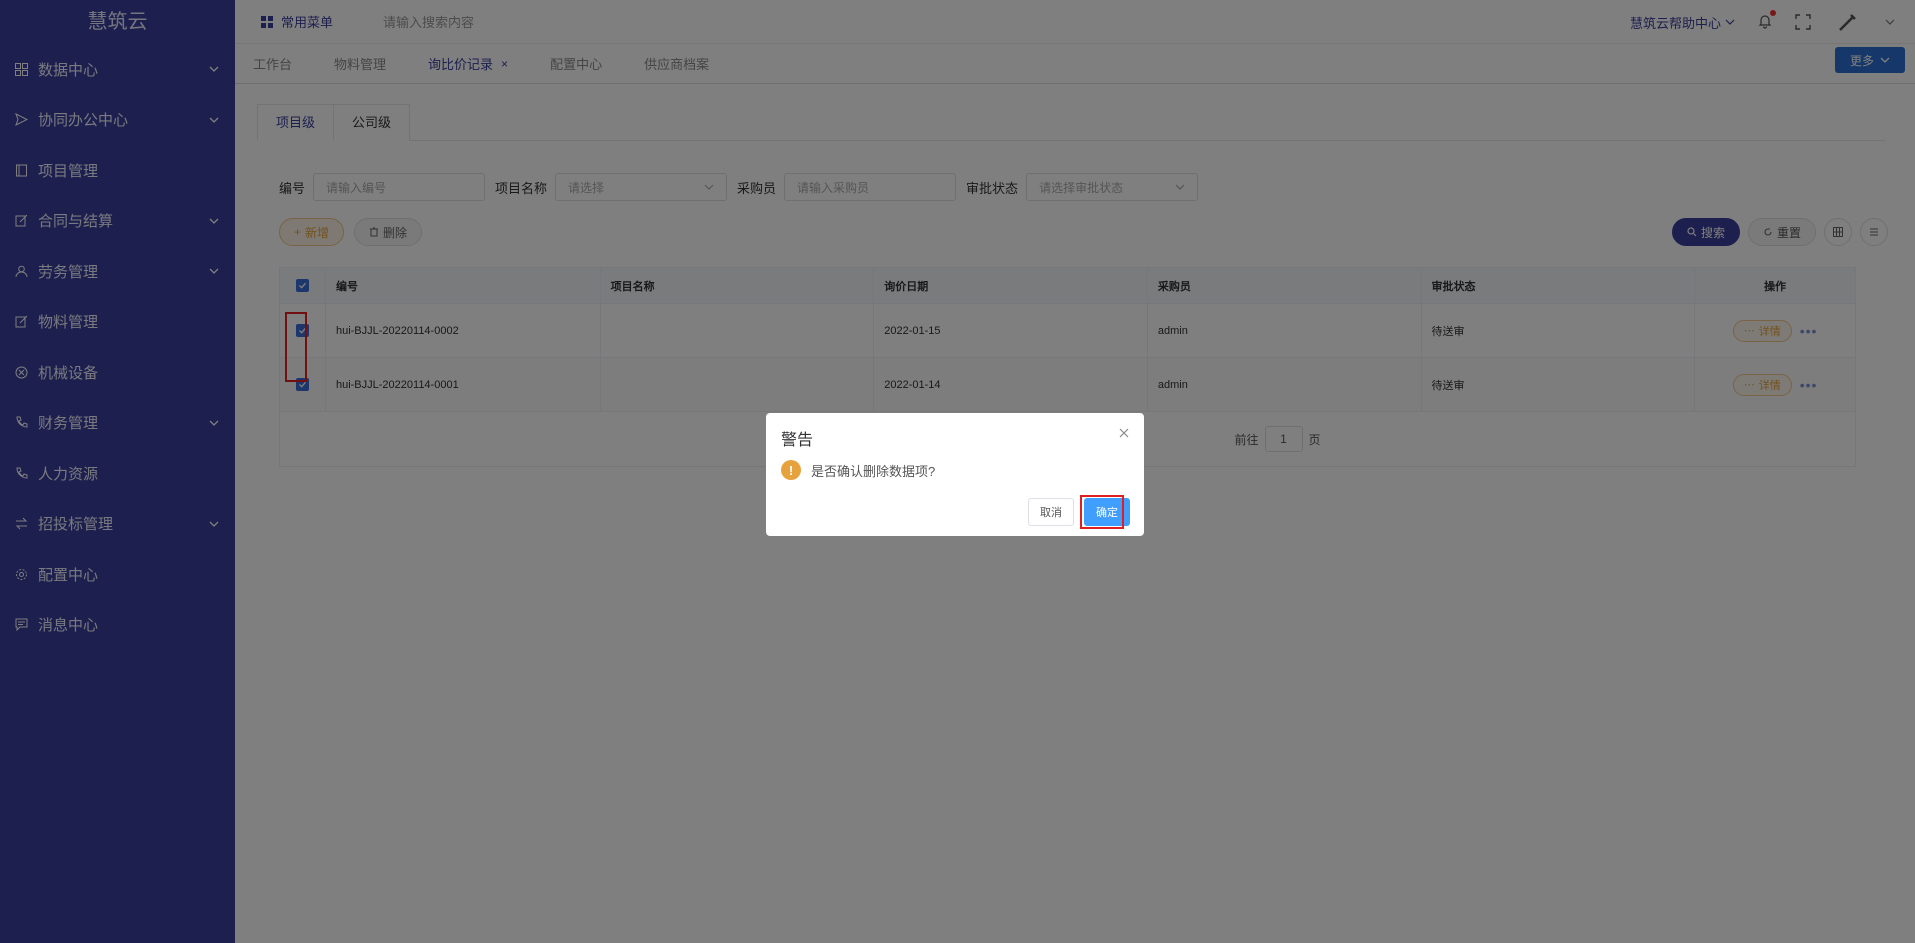 This screenshot has height=943, width=1915. What do you see at coordinates (1051, 512) in the screenshot?
I see `cancel-button: 取消` at bounding box center [1051, 512].